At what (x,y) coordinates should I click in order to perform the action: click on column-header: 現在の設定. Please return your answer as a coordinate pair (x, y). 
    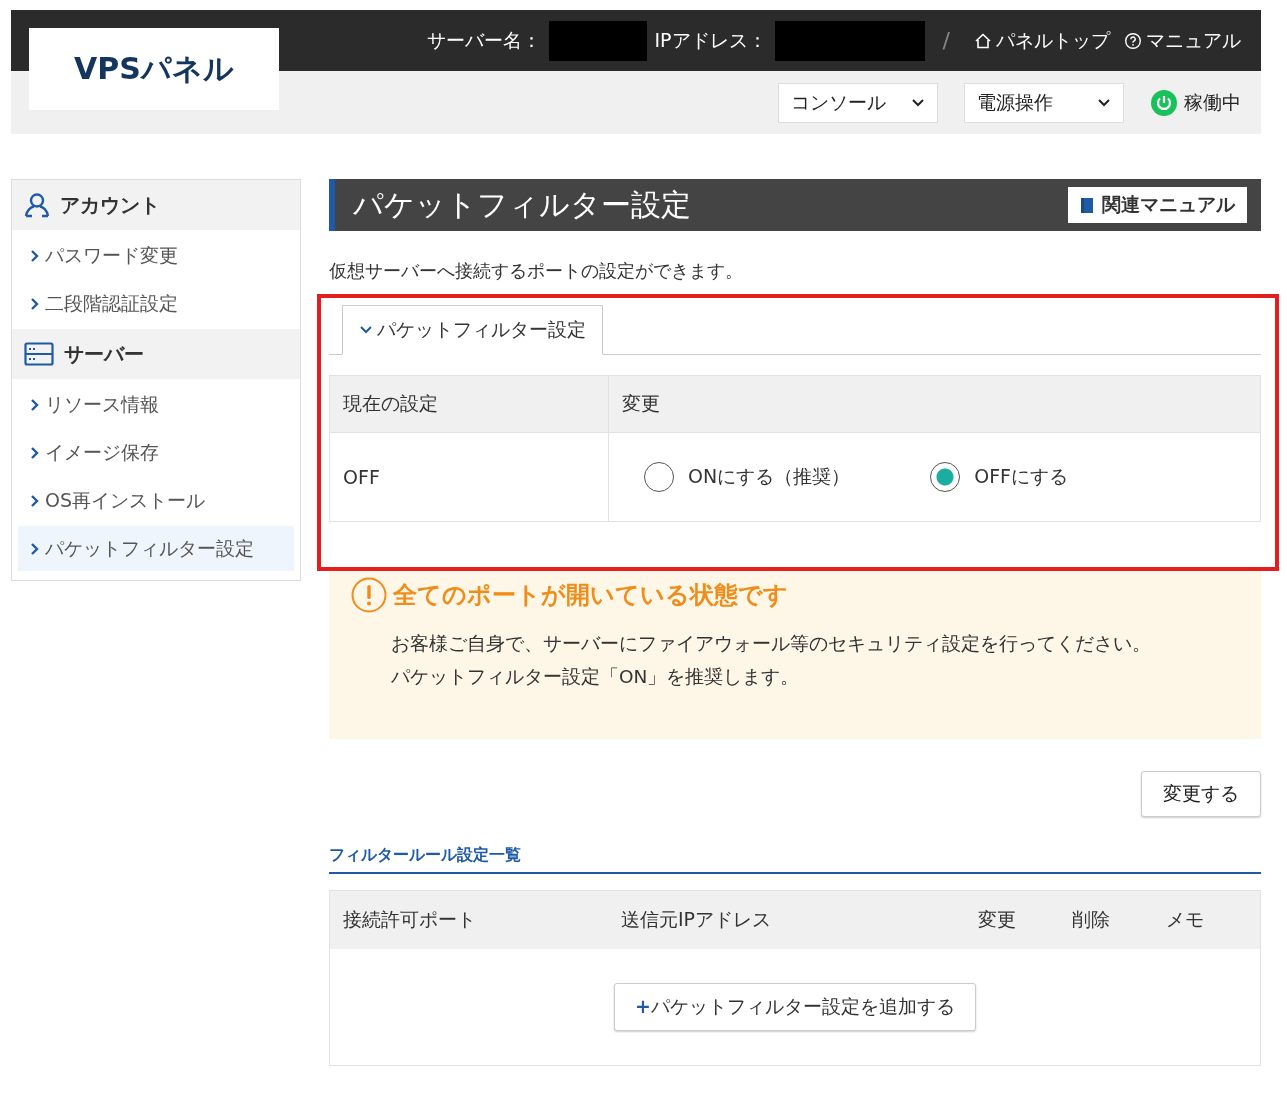
    Looking at the image, I should click on (469, 404).